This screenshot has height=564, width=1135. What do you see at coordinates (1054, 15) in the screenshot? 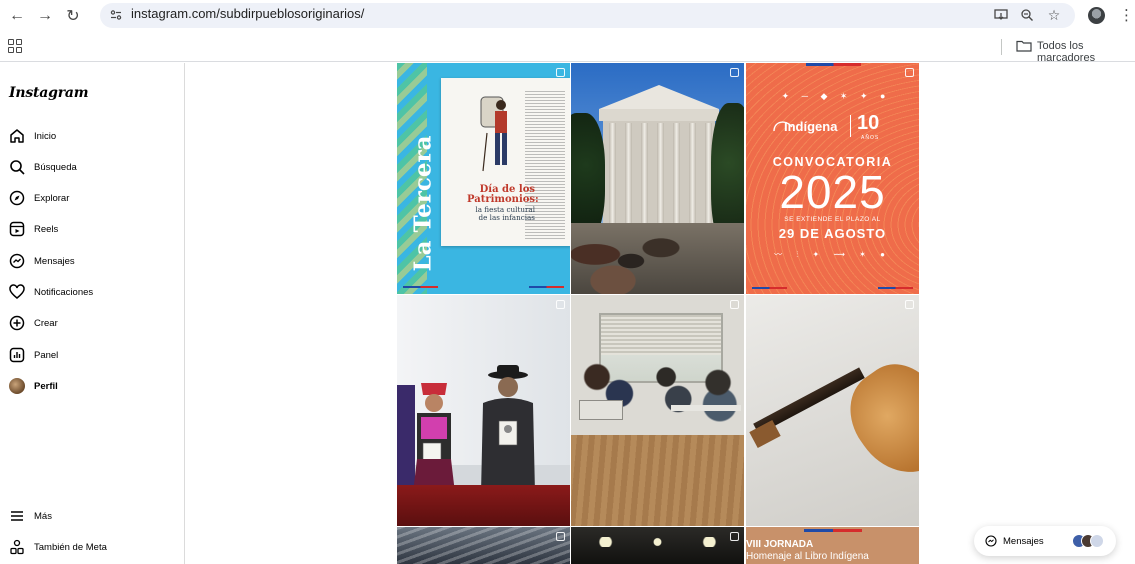
I see `bookmark-star-icon: ☆` at bounding box center [1054, 15].